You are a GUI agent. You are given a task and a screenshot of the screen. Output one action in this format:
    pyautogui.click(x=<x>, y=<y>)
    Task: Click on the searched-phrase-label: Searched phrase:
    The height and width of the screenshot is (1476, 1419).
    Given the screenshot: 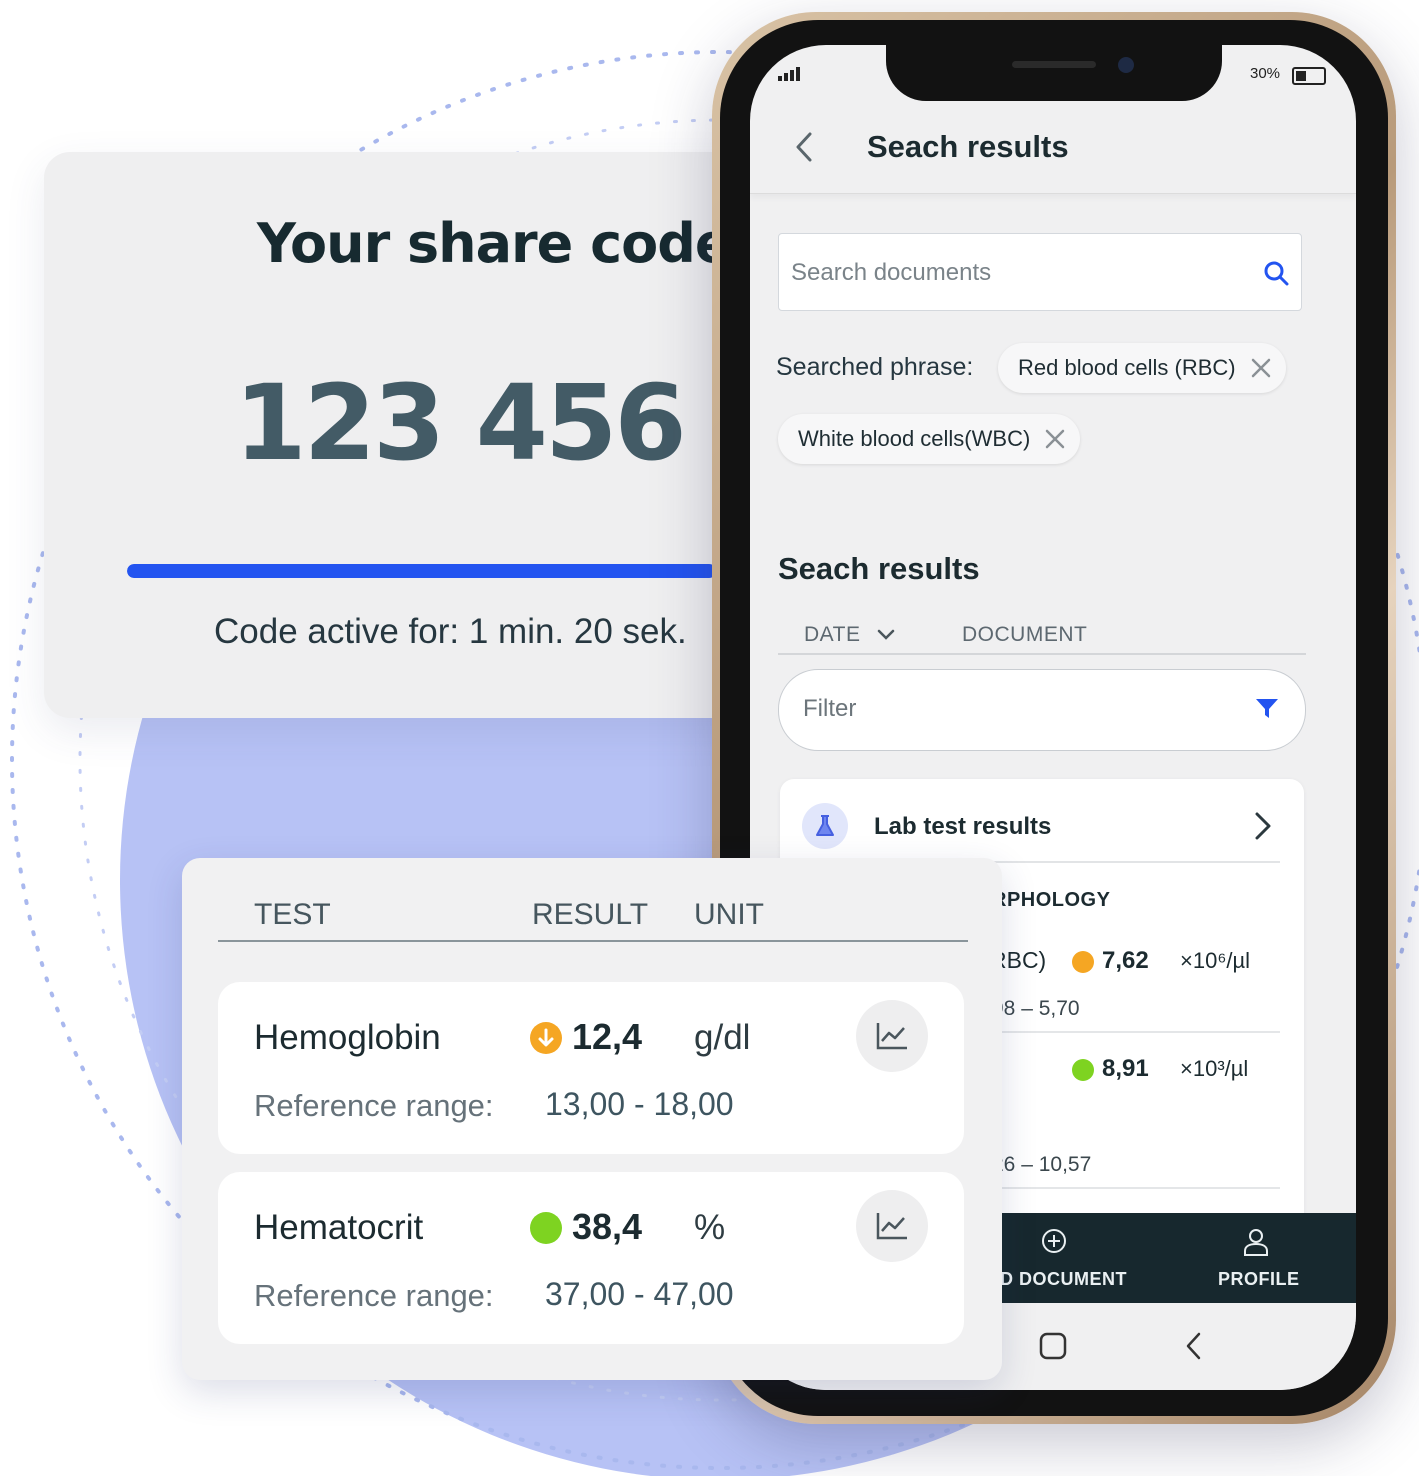 What is the action you would take?
    pyautogui.click(x=875, y=367)
    